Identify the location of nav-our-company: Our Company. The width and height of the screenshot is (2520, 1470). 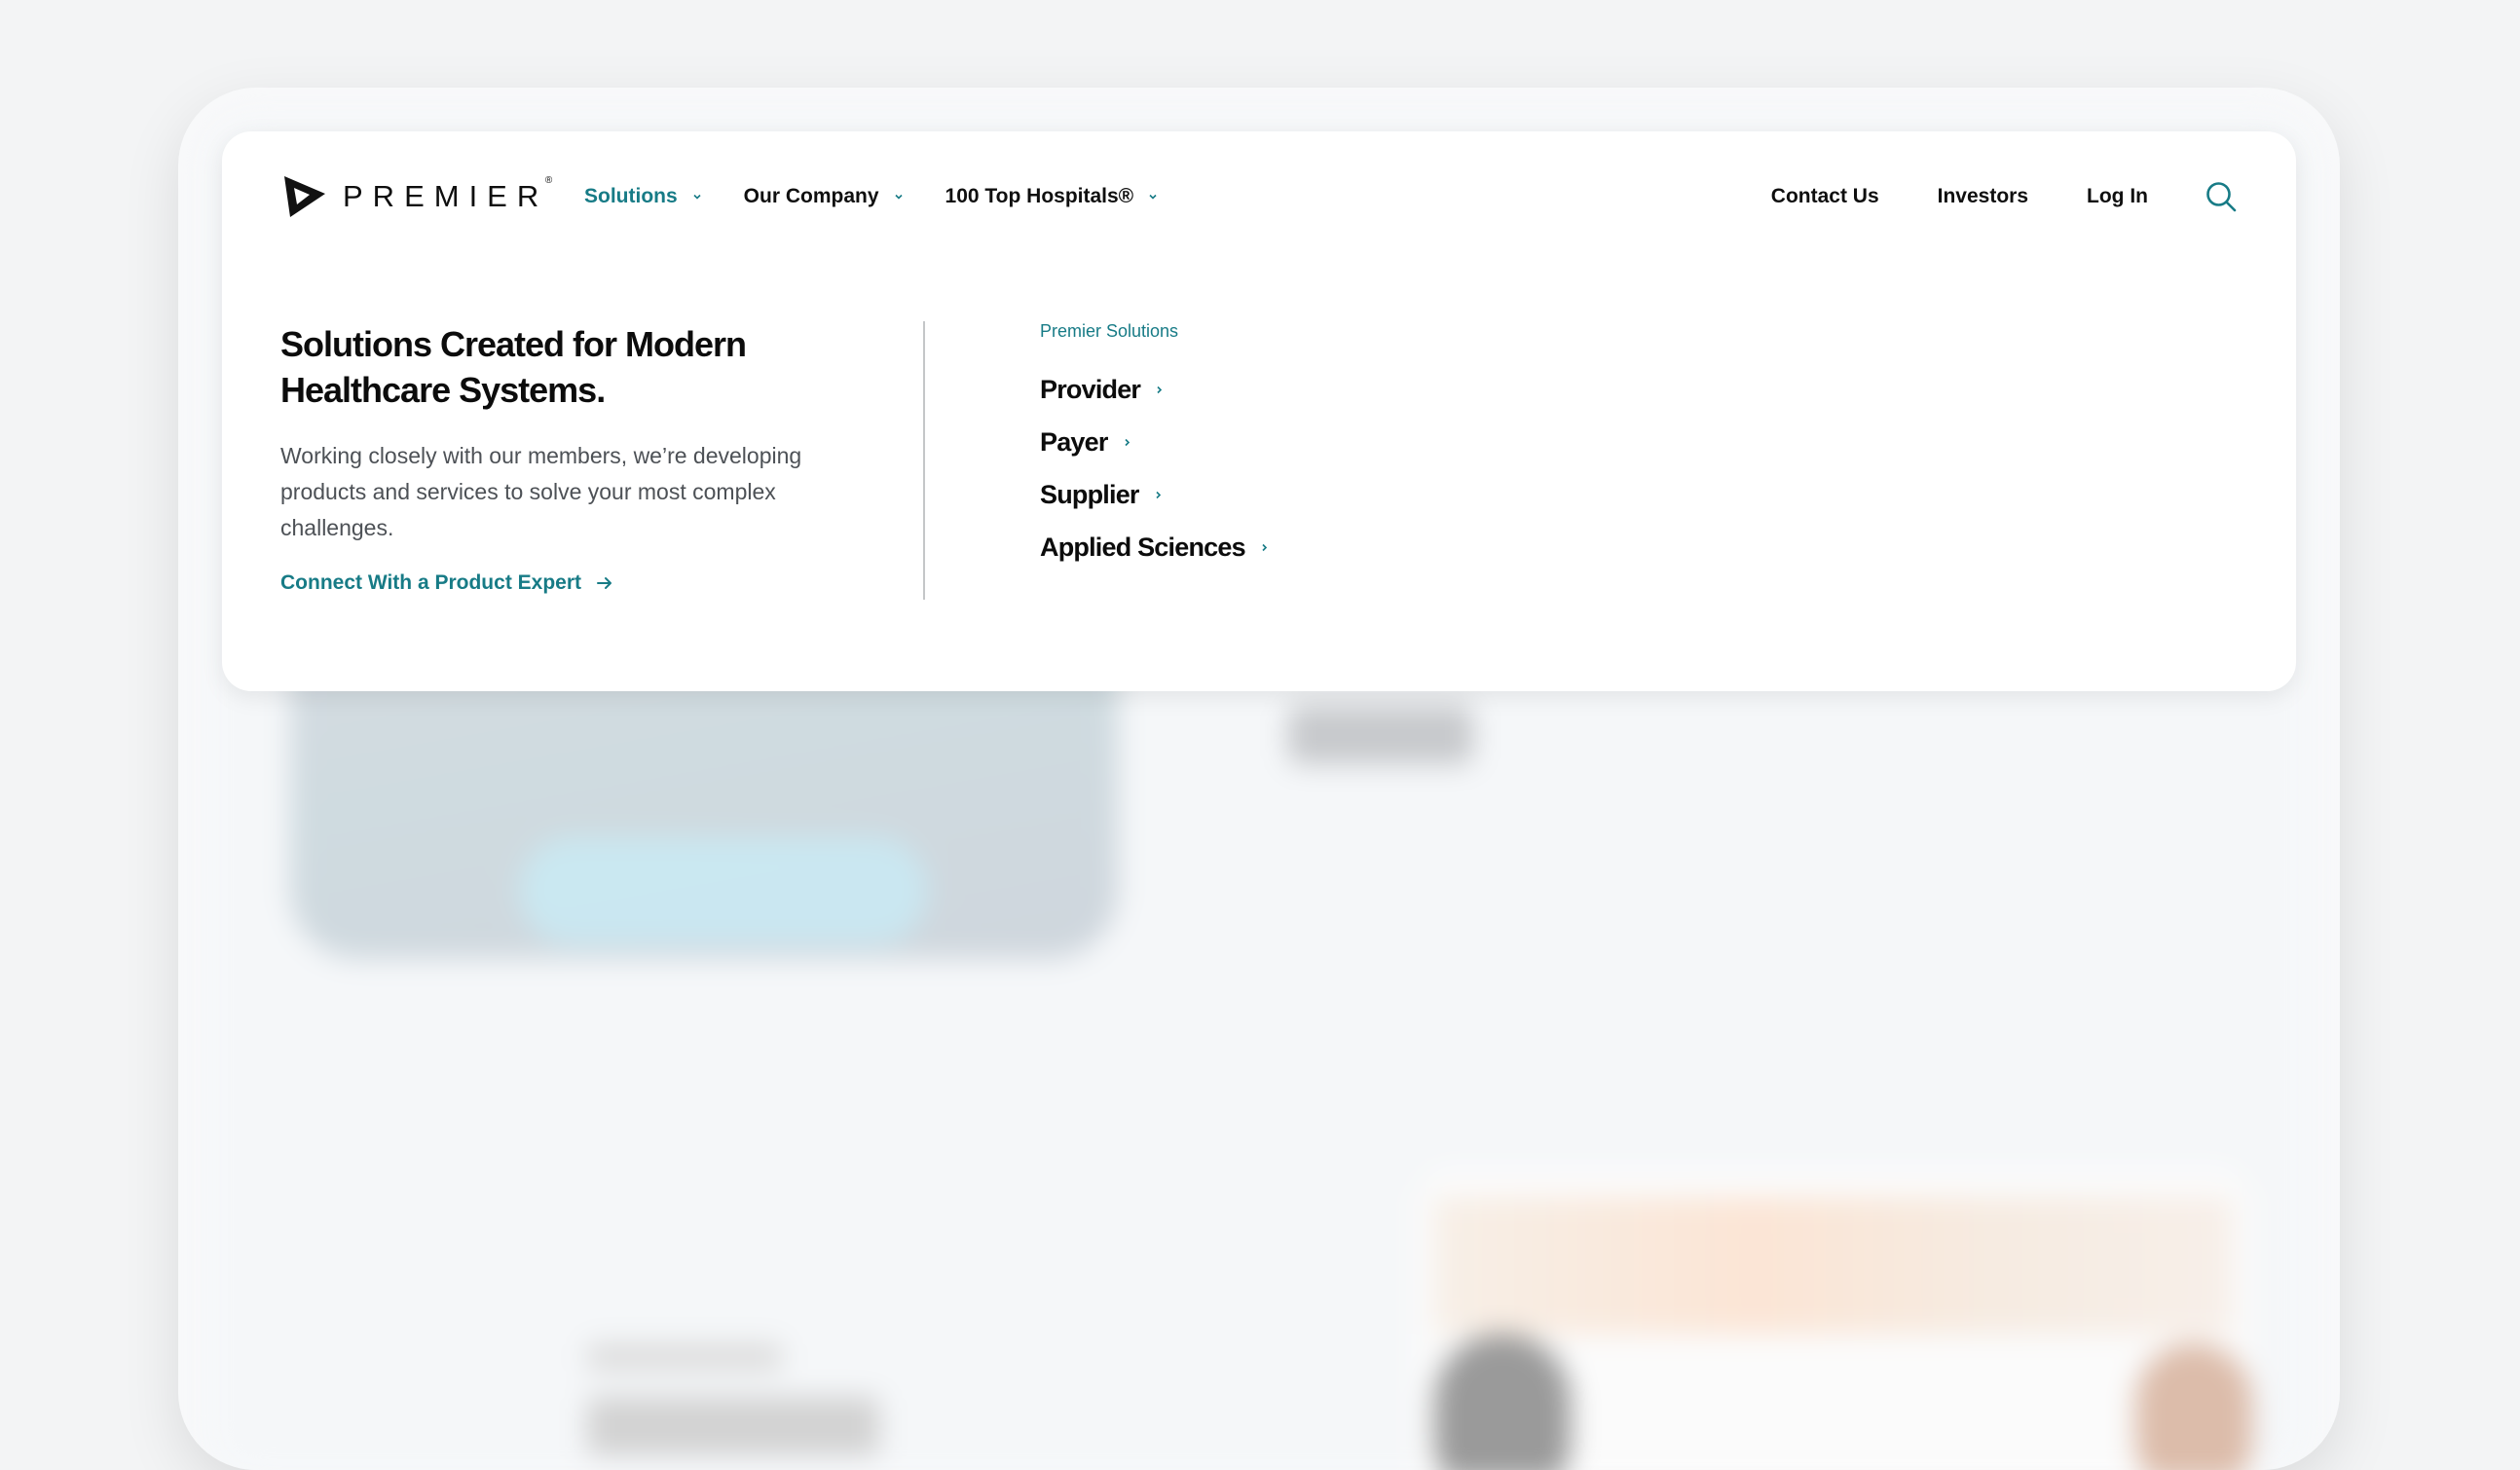
(824, 196).